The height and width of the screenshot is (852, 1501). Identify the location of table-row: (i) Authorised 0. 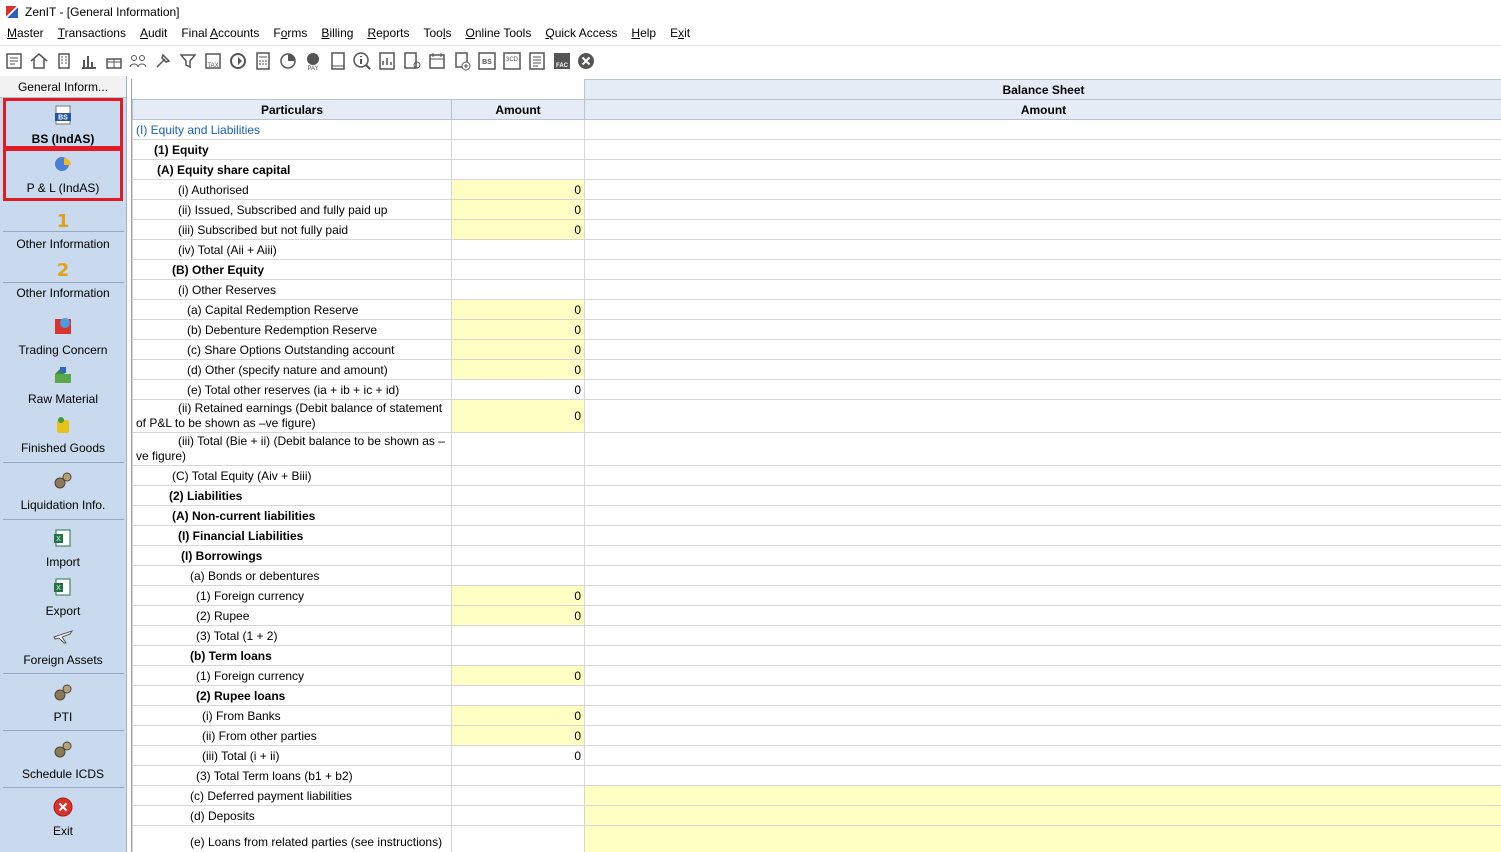
(816, 189).